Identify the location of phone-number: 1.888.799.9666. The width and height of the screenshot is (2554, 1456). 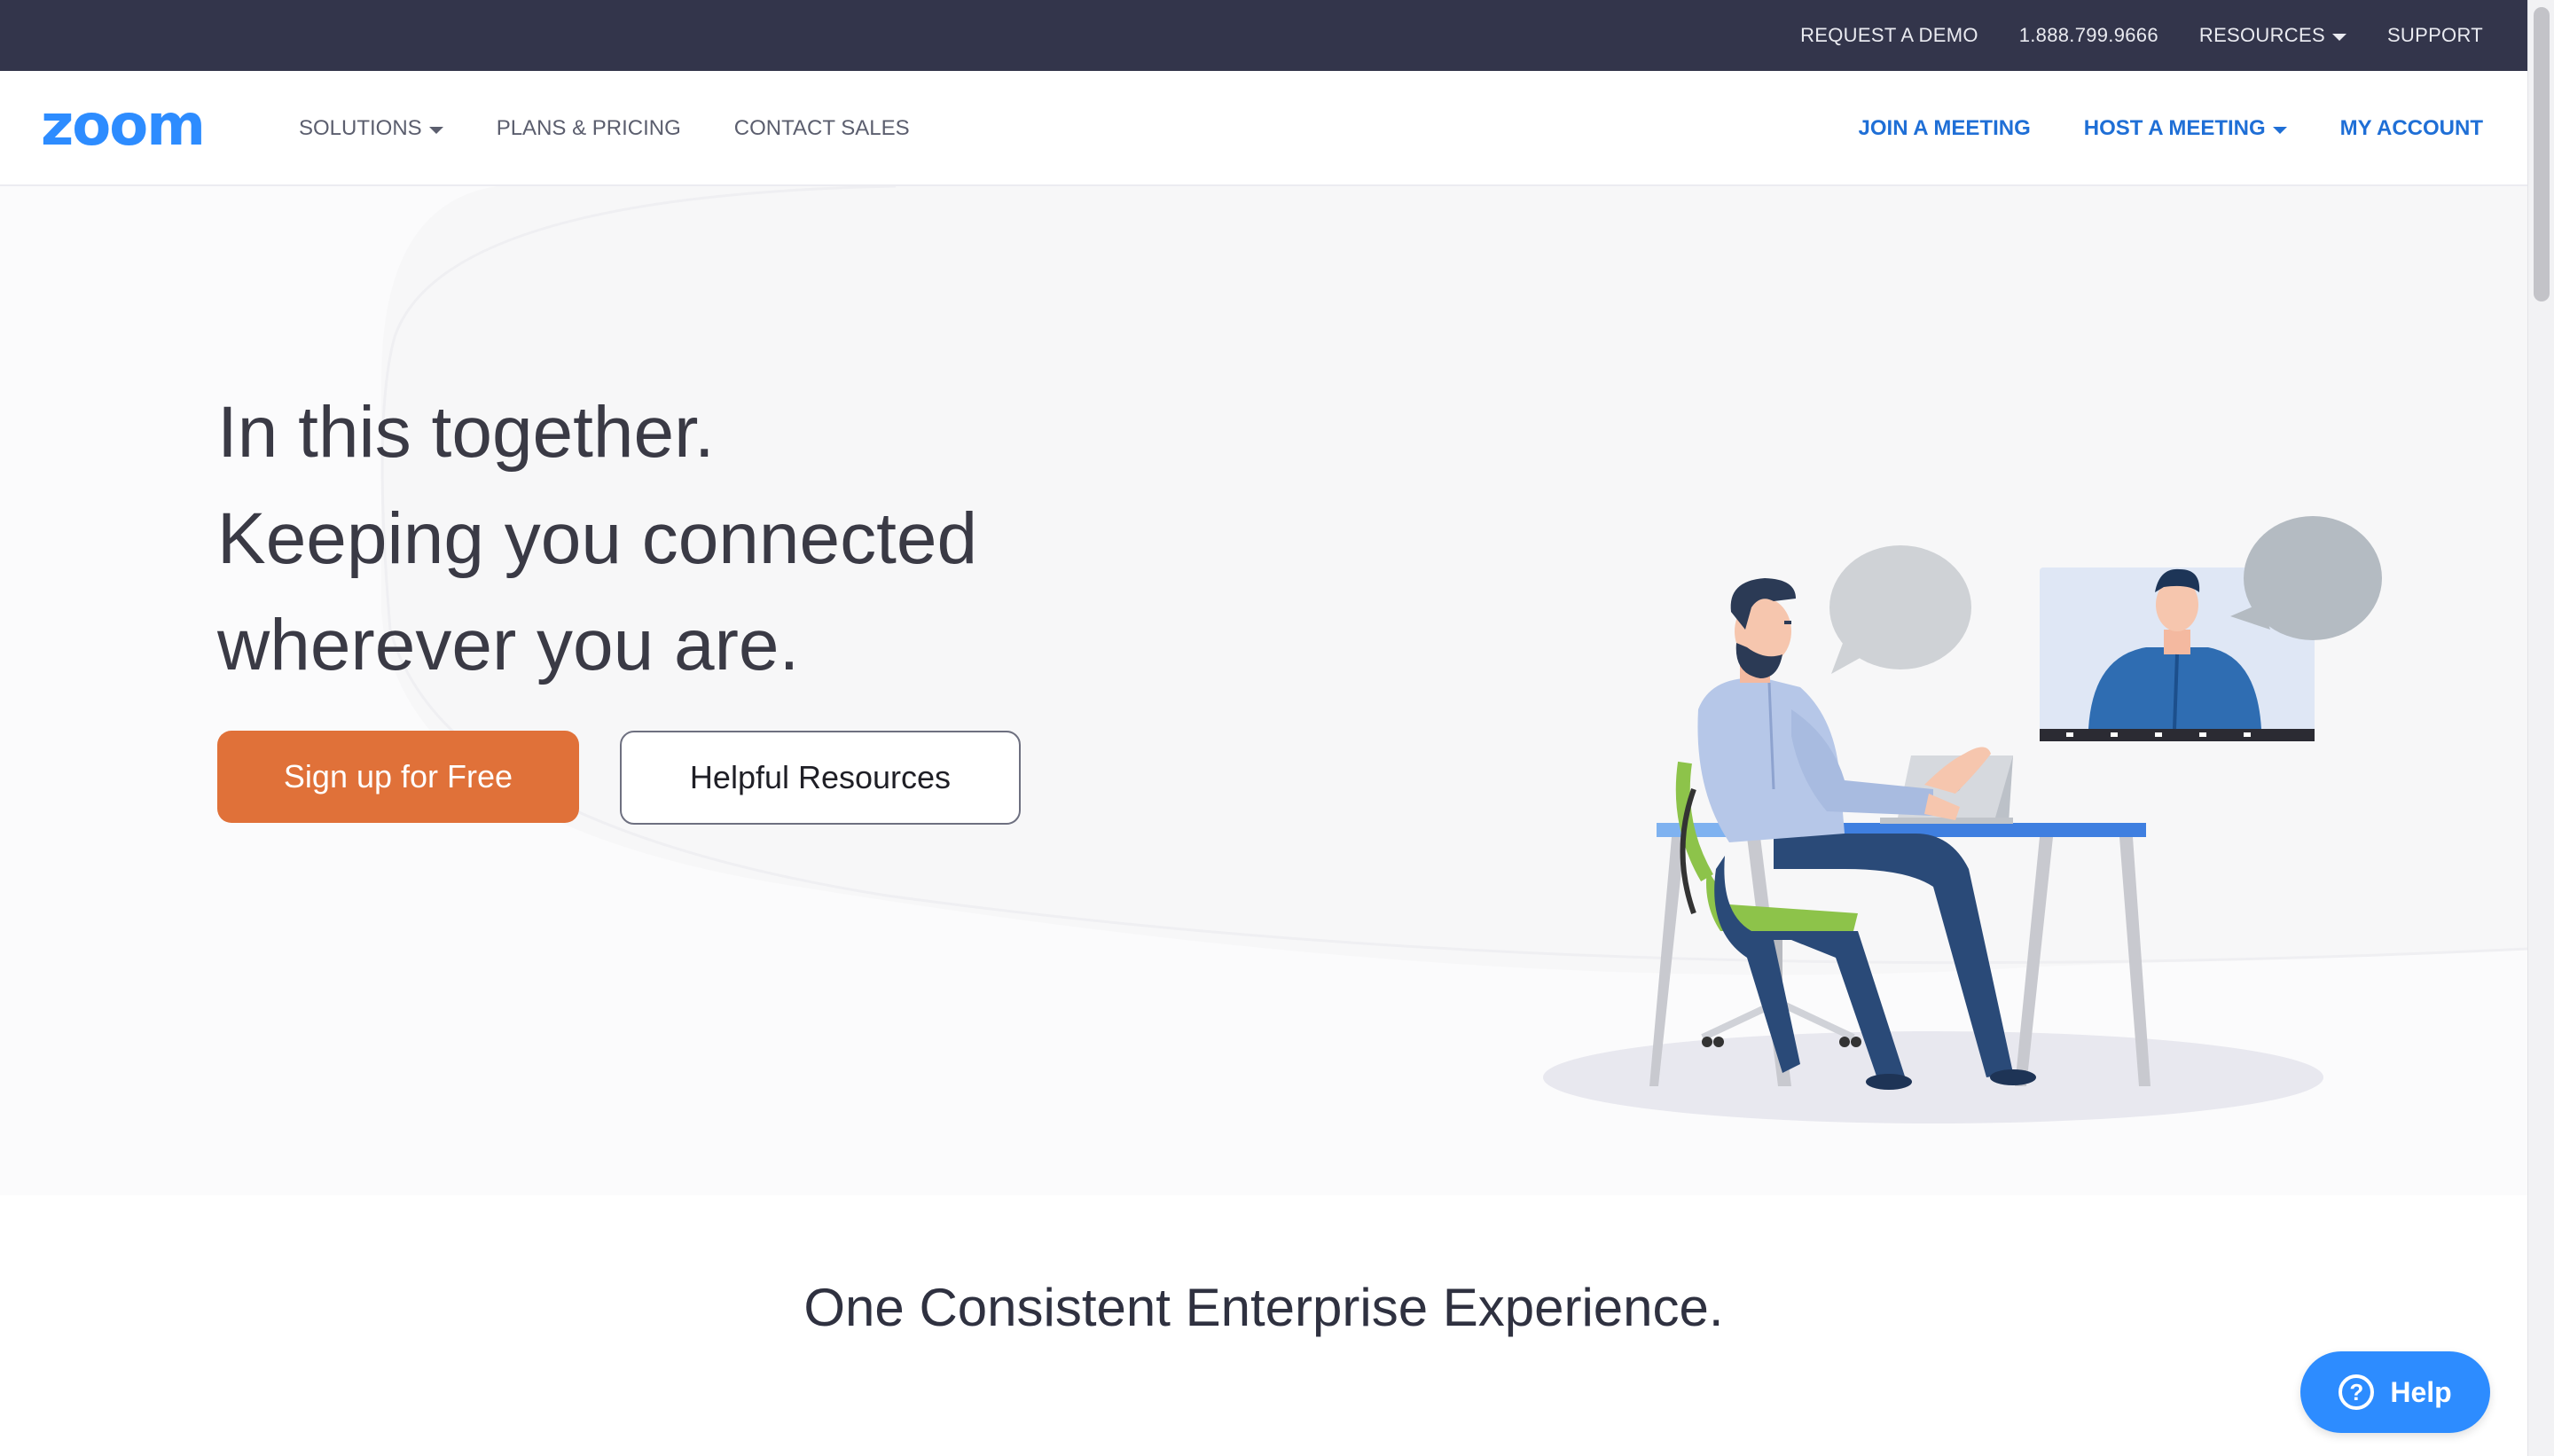
(2088, 35).